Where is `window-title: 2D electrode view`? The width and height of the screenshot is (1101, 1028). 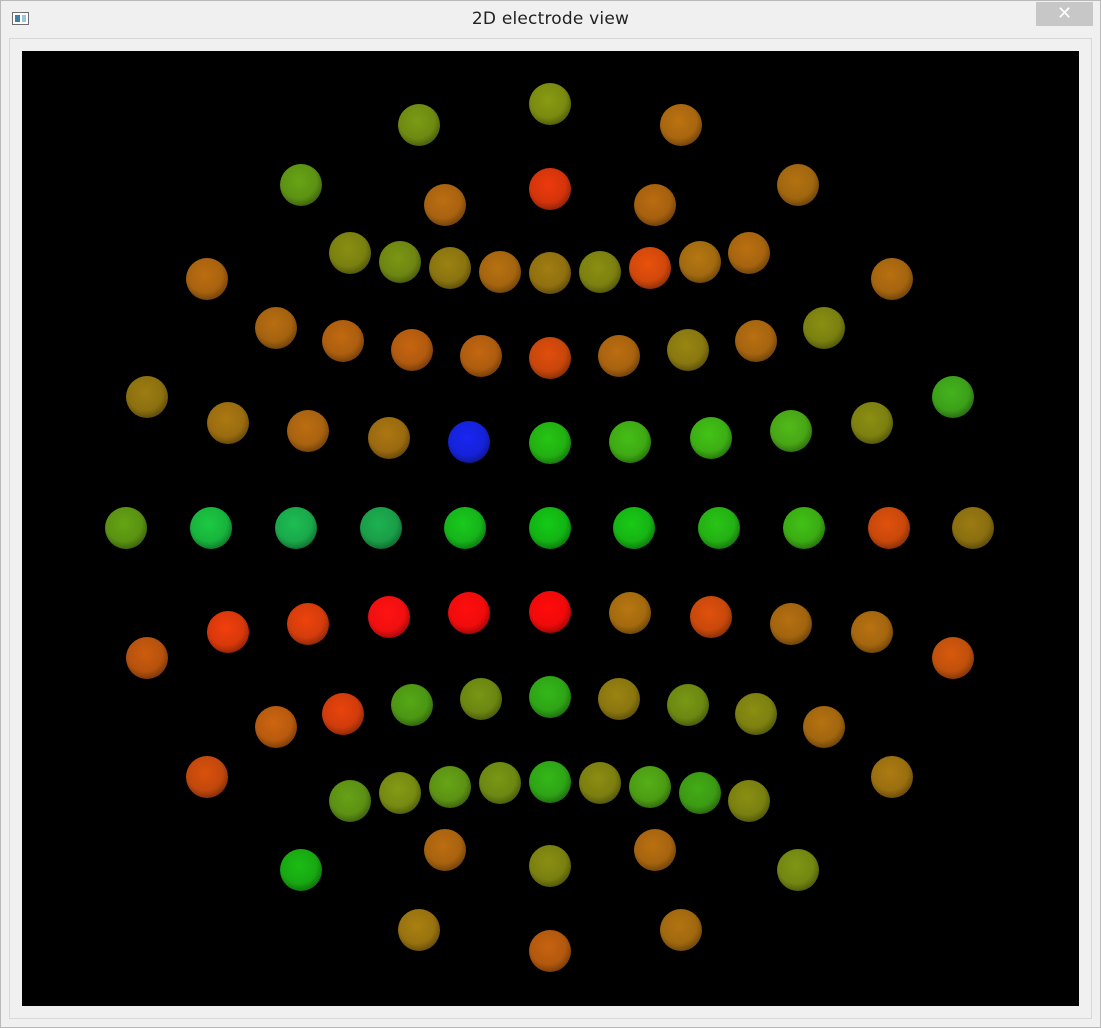 window-title: 2D electrode view is located at coordinates (550, 19).